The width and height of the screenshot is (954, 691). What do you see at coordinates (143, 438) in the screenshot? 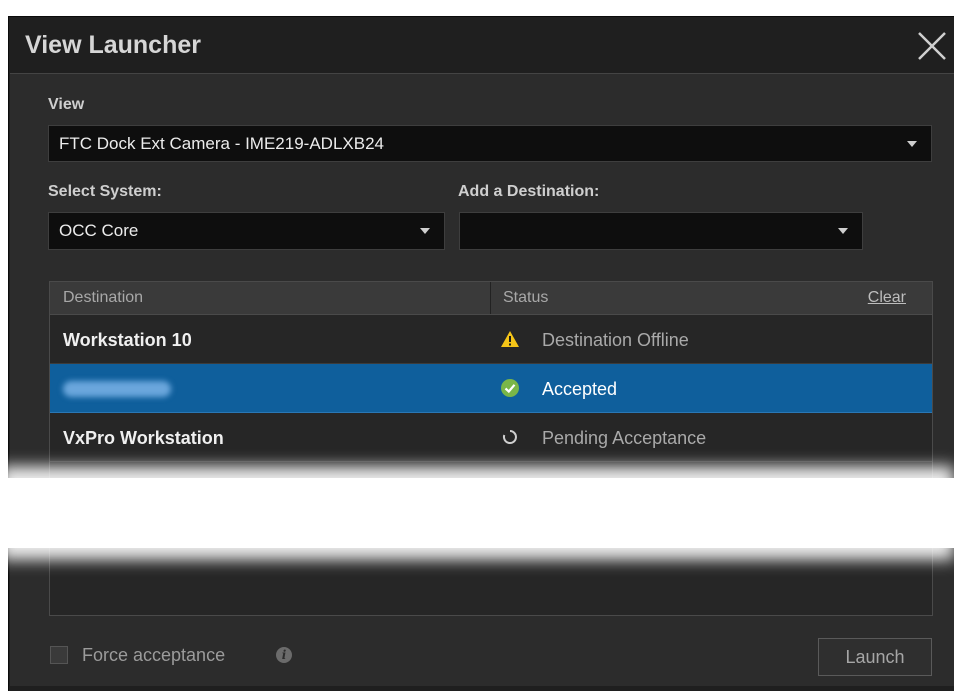
I see `destination-name: VxPro Workstation` at bounding box center [143, 438].